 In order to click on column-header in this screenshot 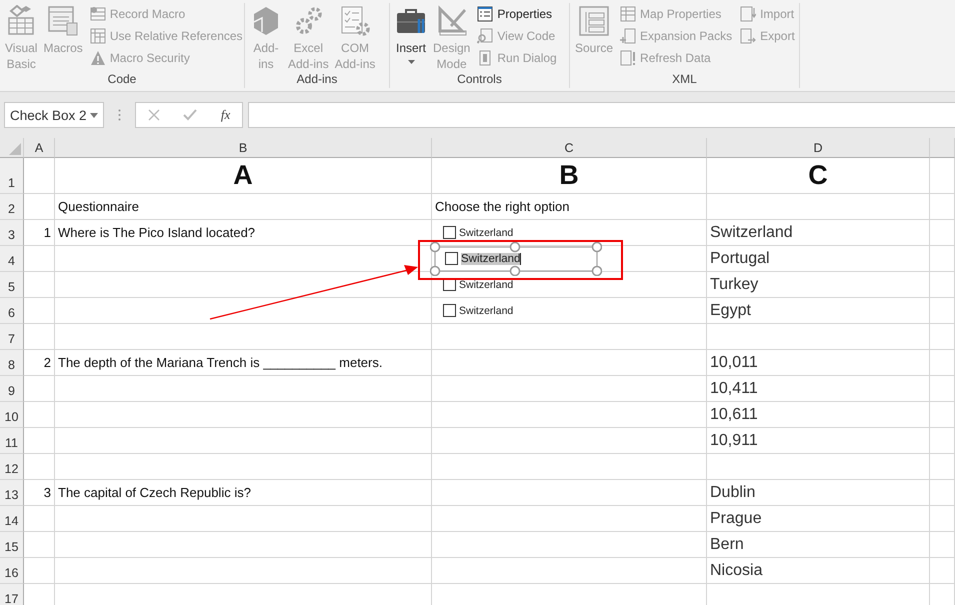, I will do `click(942, 148)`.